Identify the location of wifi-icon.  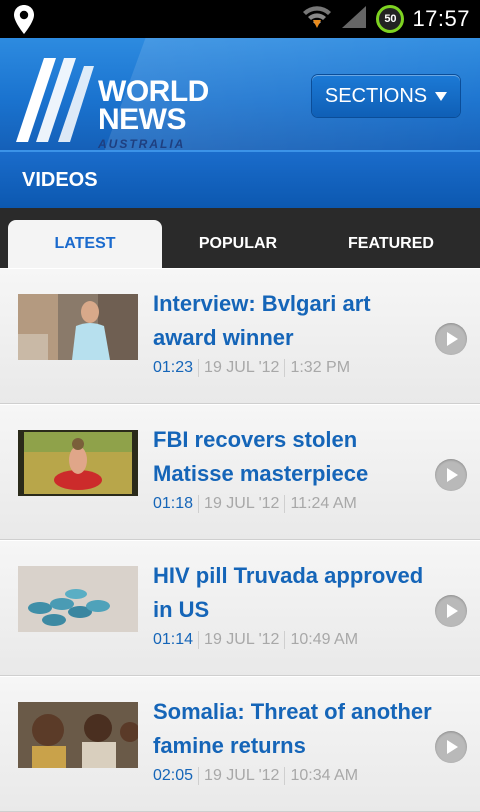
(317, 19).